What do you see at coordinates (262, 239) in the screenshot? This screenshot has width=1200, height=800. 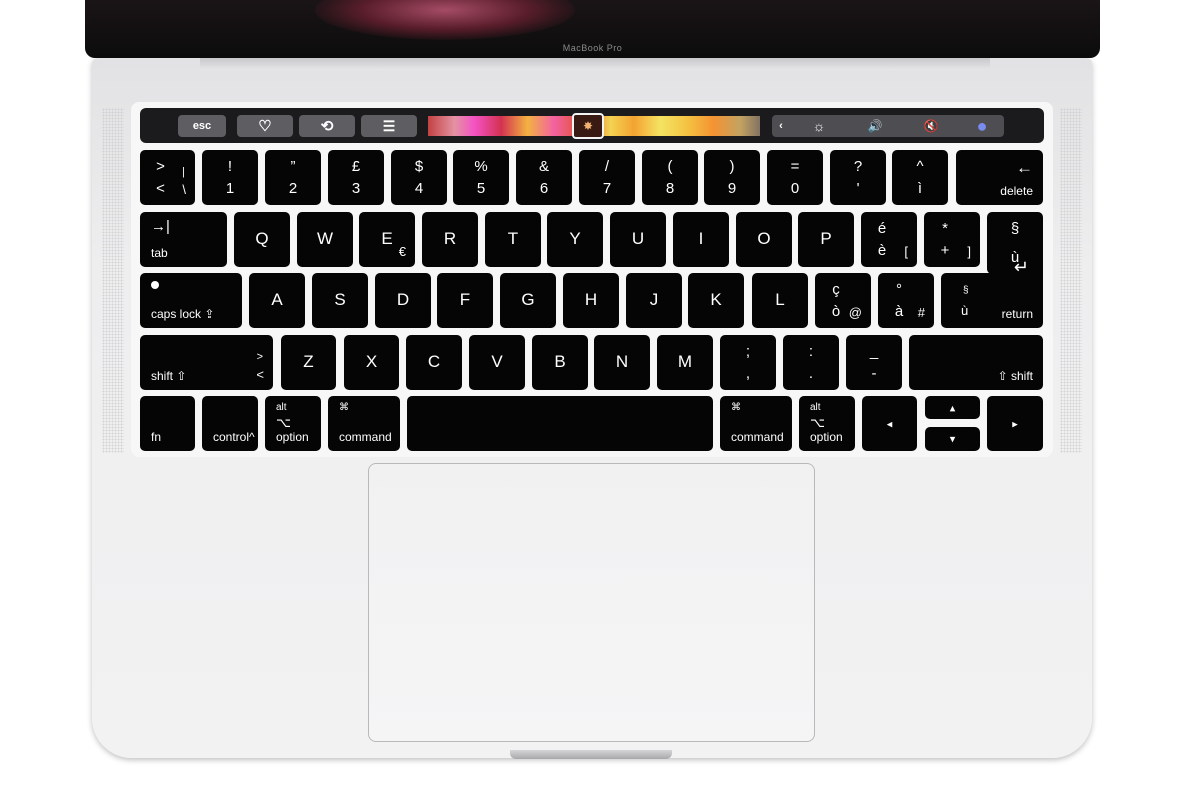 I see `key-q: Q` at bounding box center [262, 239].